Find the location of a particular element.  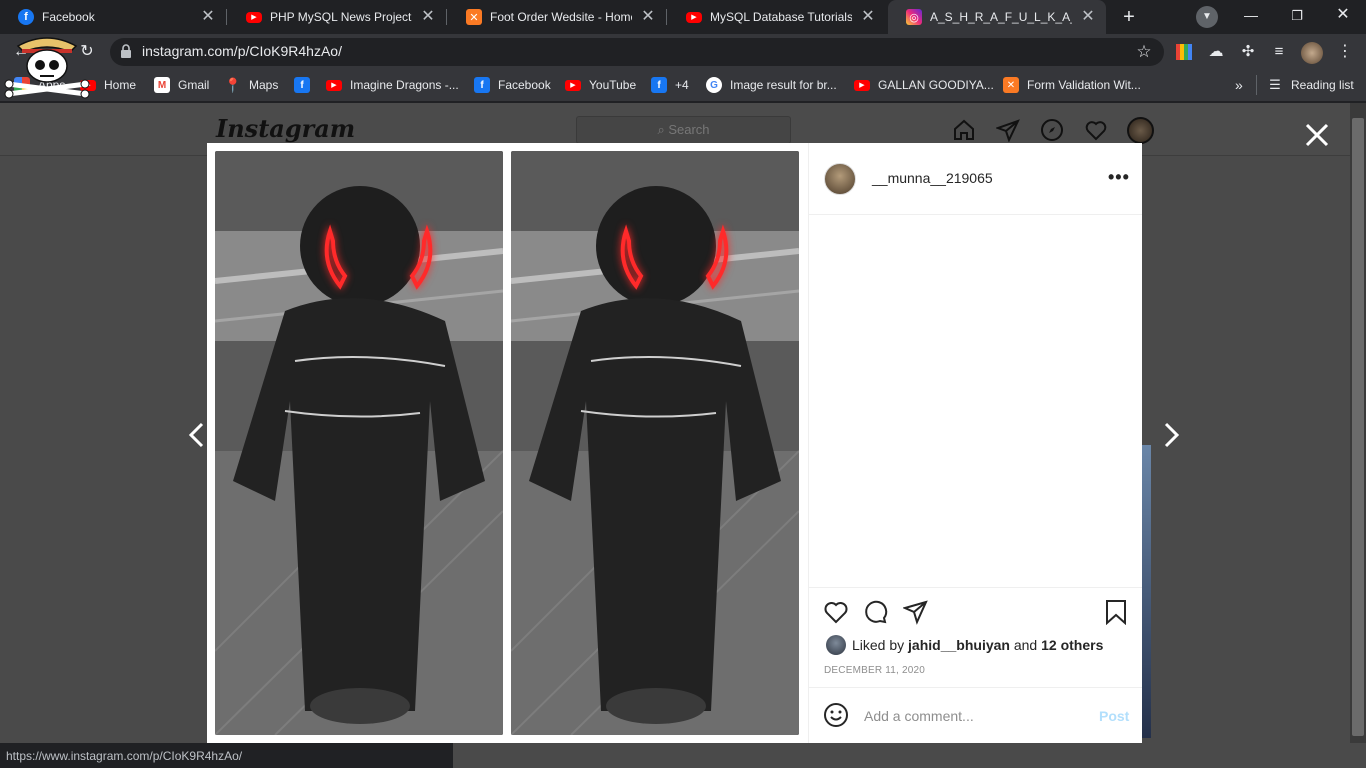

like-heart-icon is located at coordinates (836, 612).